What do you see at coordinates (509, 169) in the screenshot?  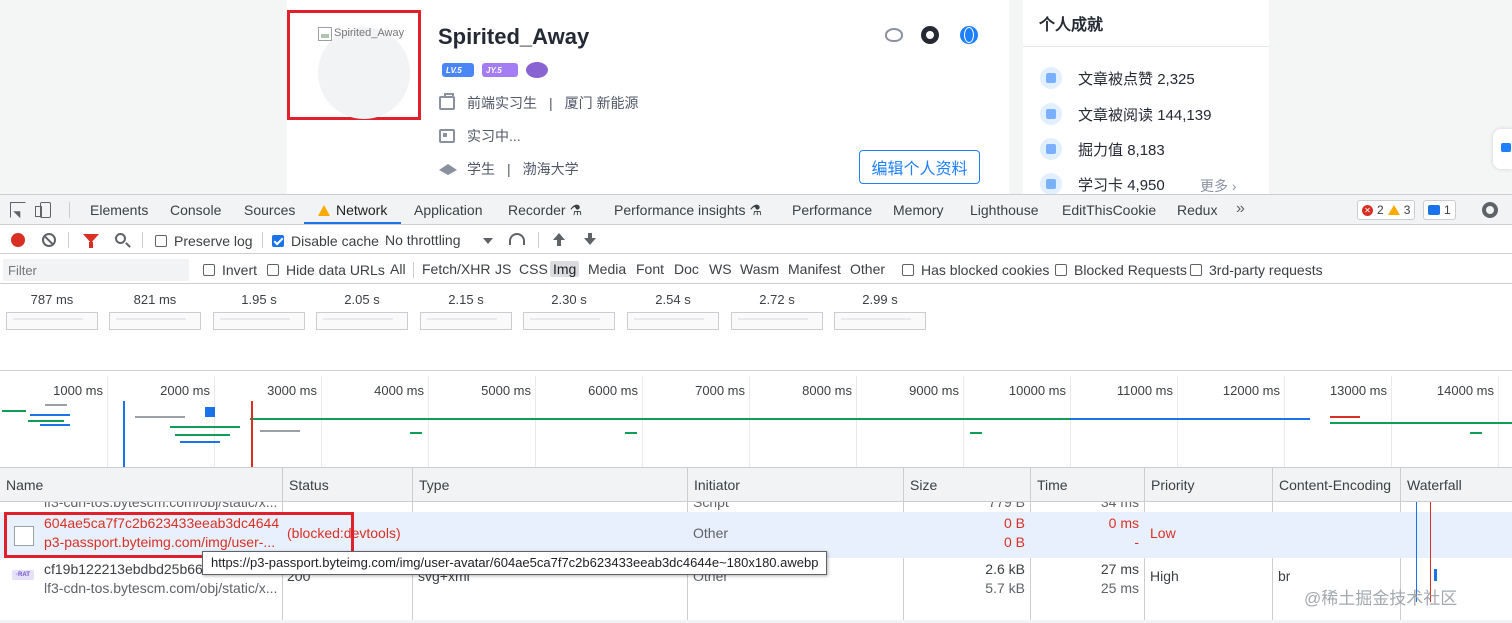 I see `education-row: 学生 | 渤海大学` at bounding box center [509, 169].